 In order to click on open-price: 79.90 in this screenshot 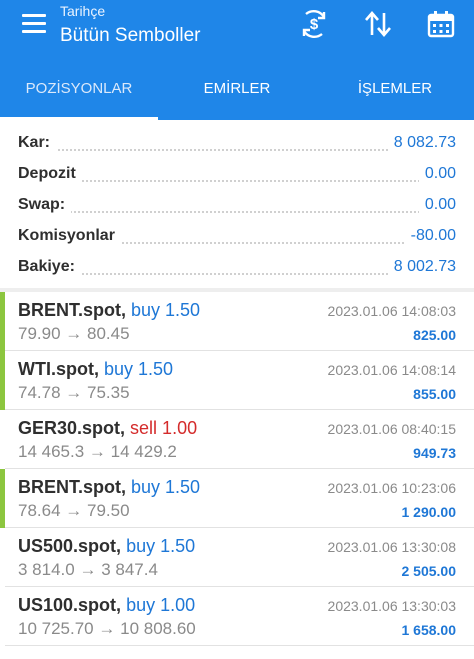, I will do `click(39, 333)`.